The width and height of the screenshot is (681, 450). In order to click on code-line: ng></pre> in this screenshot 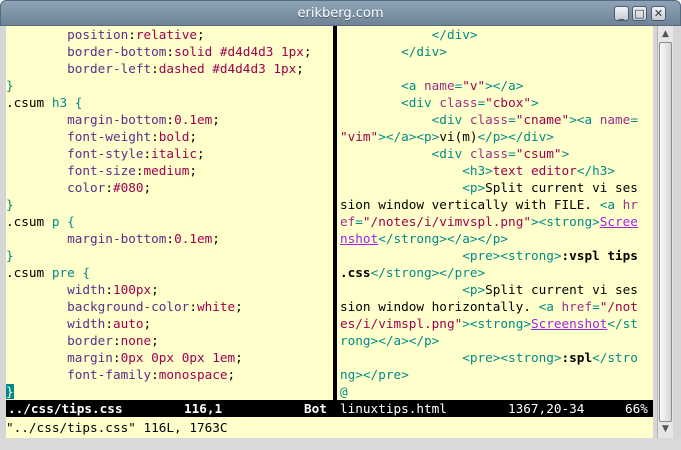, I will do `click(496, 374)`.